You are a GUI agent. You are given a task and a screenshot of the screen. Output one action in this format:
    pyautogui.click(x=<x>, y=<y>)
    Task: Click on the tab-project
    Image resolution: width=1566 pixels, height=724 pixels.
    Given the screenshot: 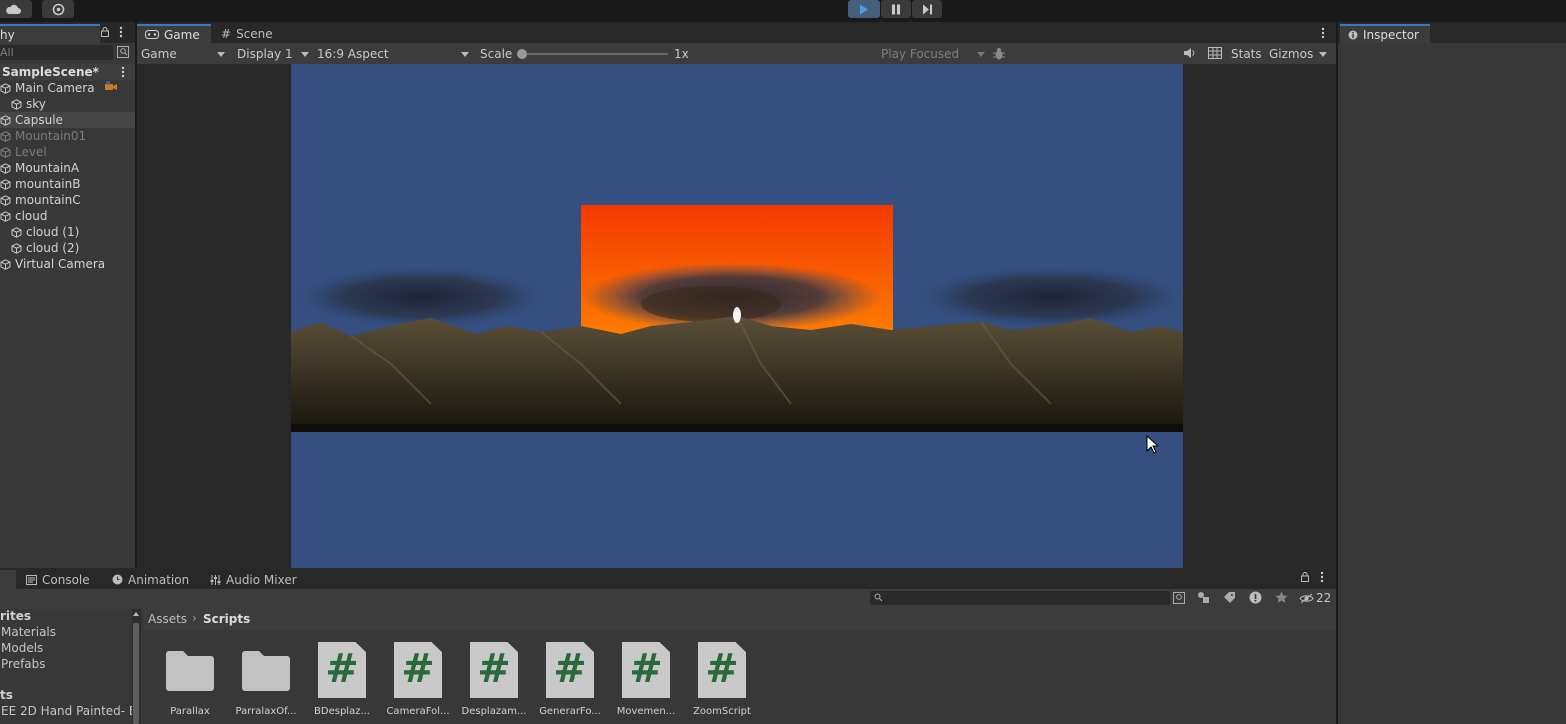 What is the action you would take?
    pyautogui.click(x=8, y=579)
    